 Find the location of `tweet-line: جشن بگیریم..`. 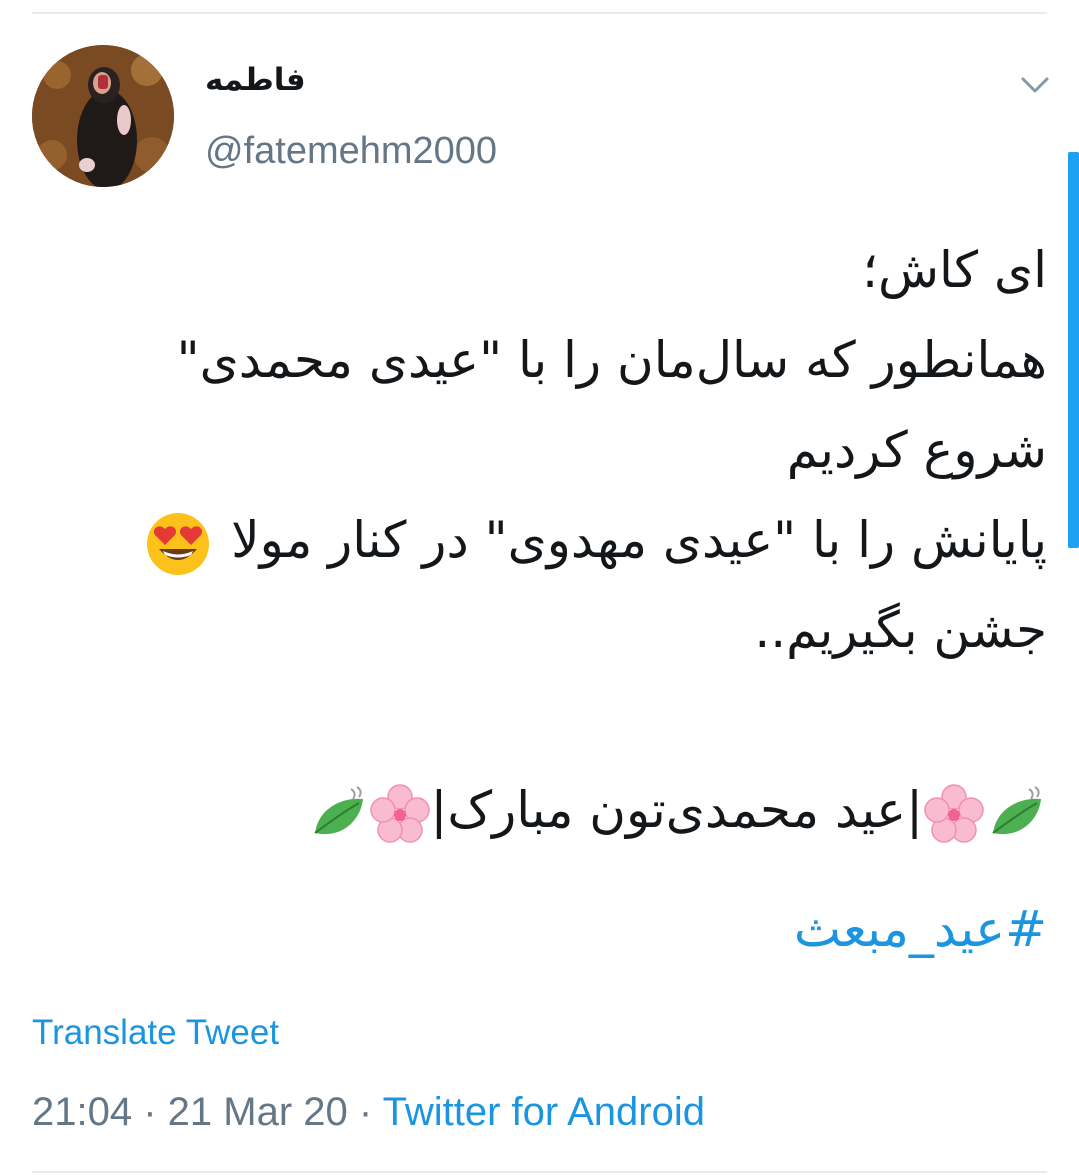

tweet-line: جشن بگیریم.. is located at coordinates (900, 630).